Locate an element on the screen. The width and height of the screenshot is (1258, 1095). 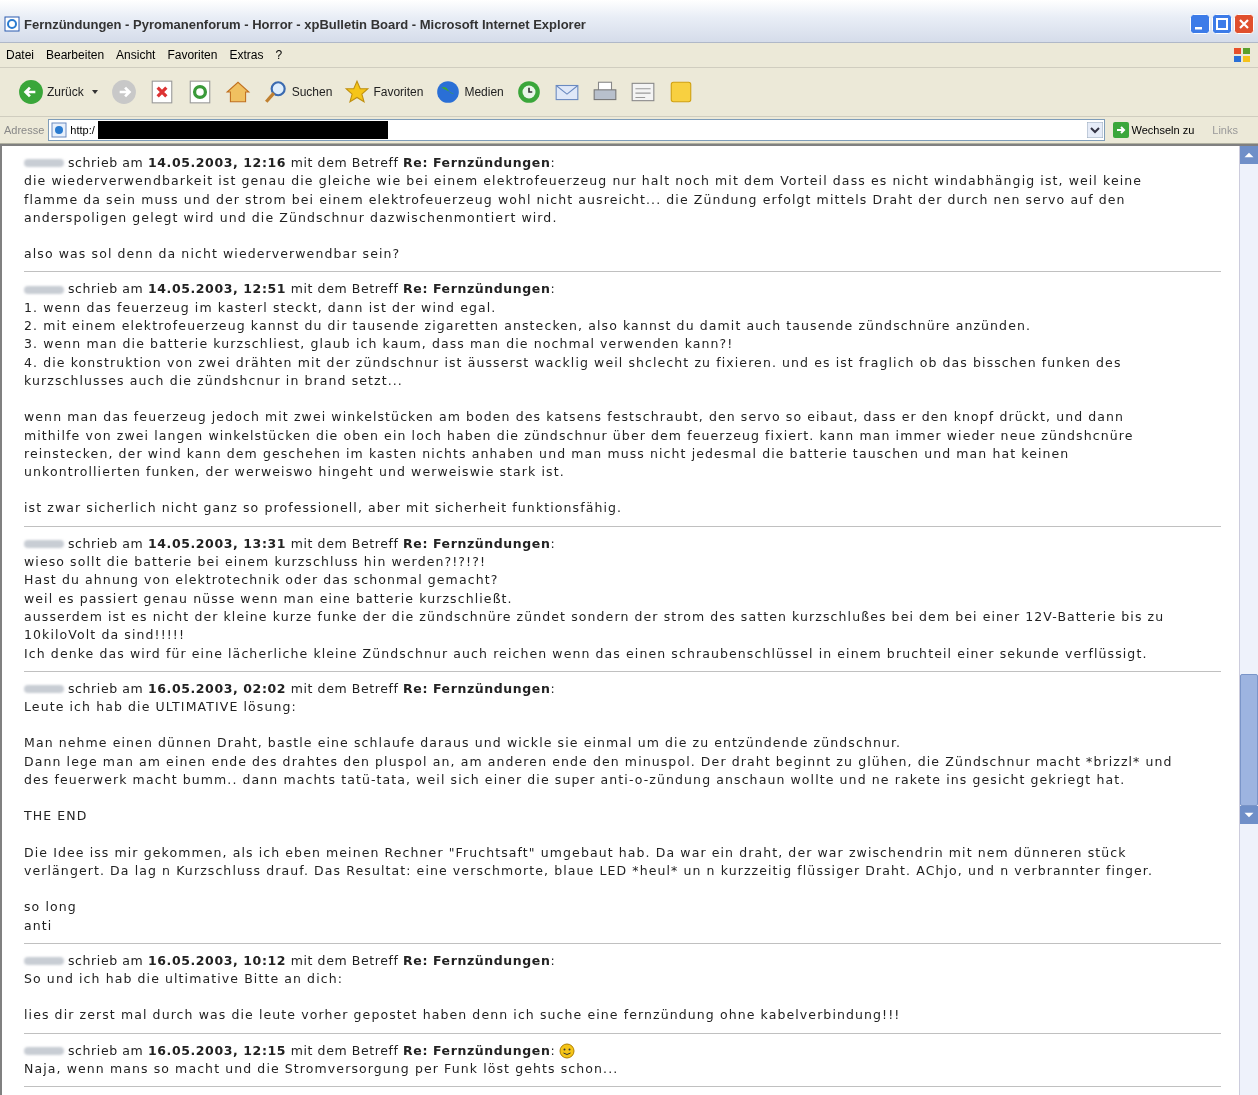
post-text-line: also was sol denn da nicht wiederverwendbar sein? is located at coordinates (213, 254).